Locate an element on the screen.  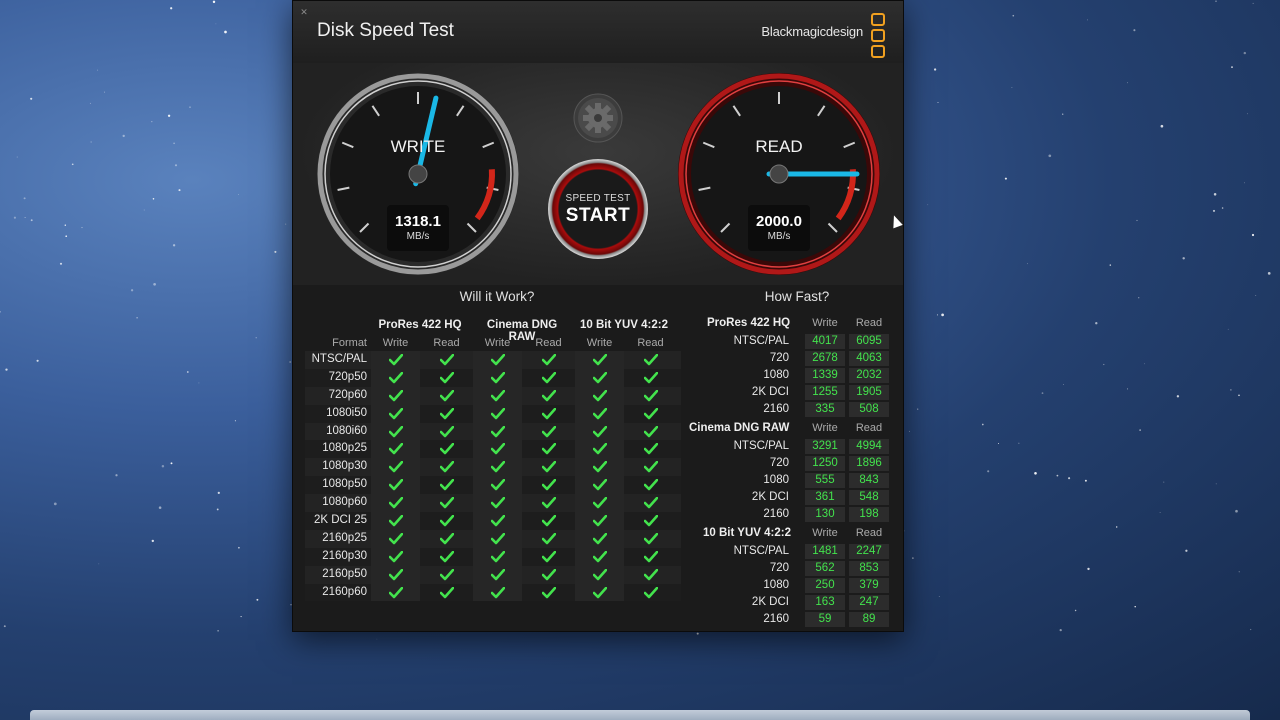
hf-row-label: 1080 is located at coordinates (776, 585).